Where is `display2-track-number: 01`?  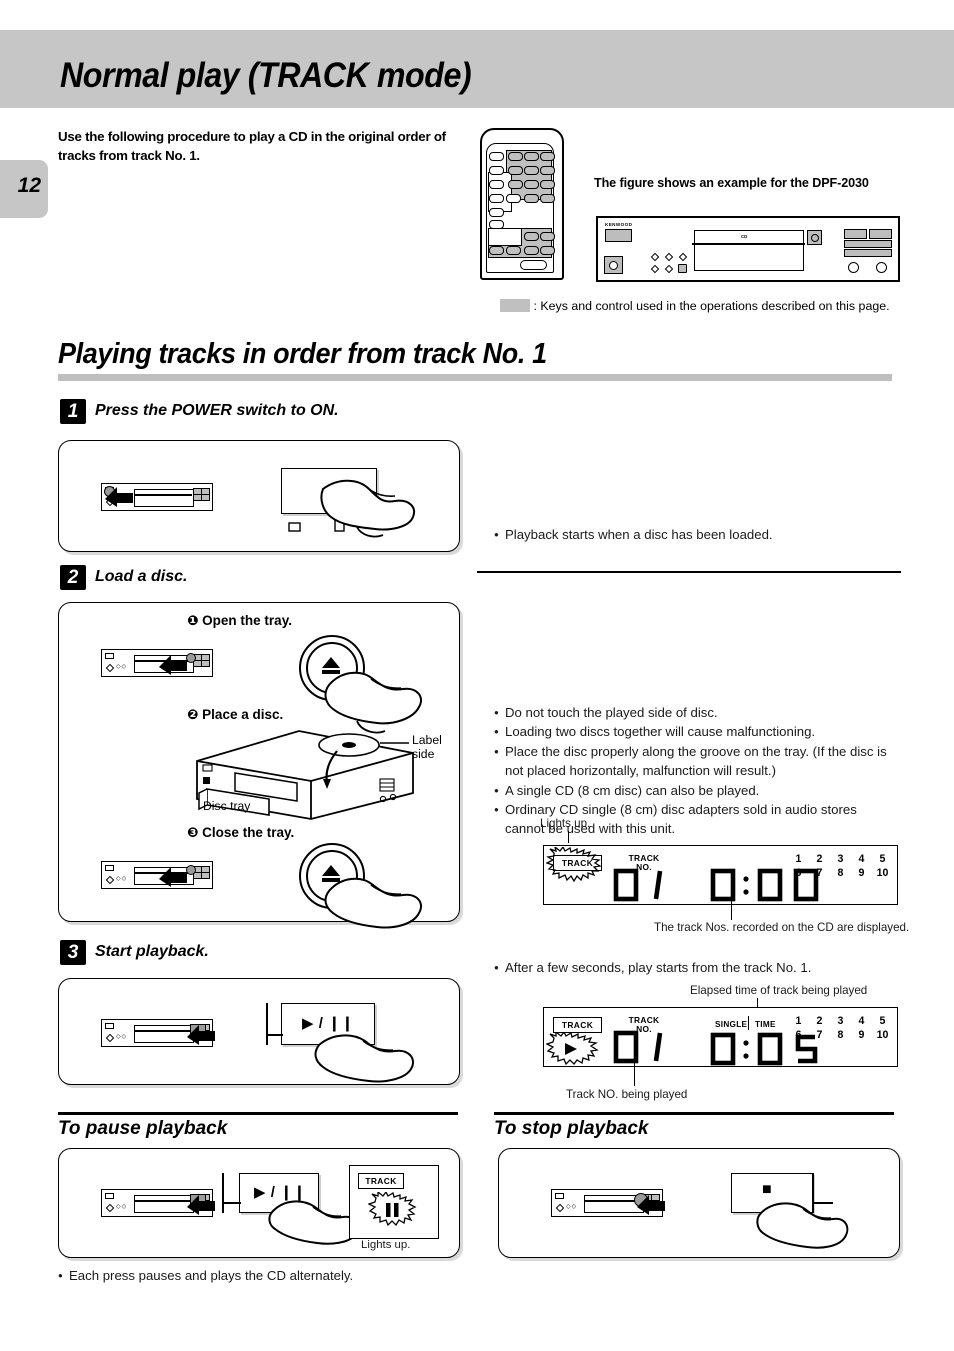 display2-track-number: 01 is located at coordinates (646, 1049).